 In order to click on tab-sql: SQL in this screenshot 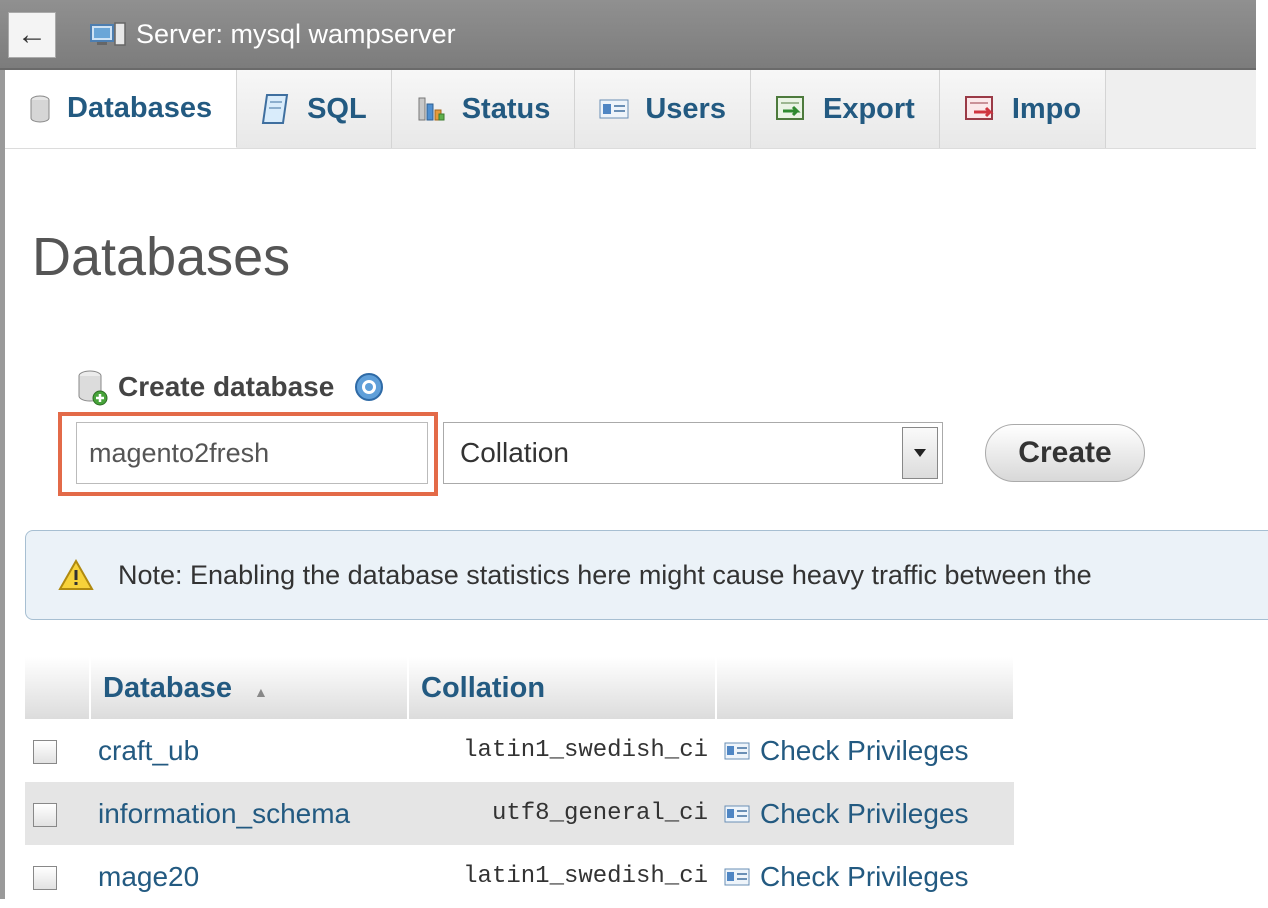, I will do `click(314, 109)`.